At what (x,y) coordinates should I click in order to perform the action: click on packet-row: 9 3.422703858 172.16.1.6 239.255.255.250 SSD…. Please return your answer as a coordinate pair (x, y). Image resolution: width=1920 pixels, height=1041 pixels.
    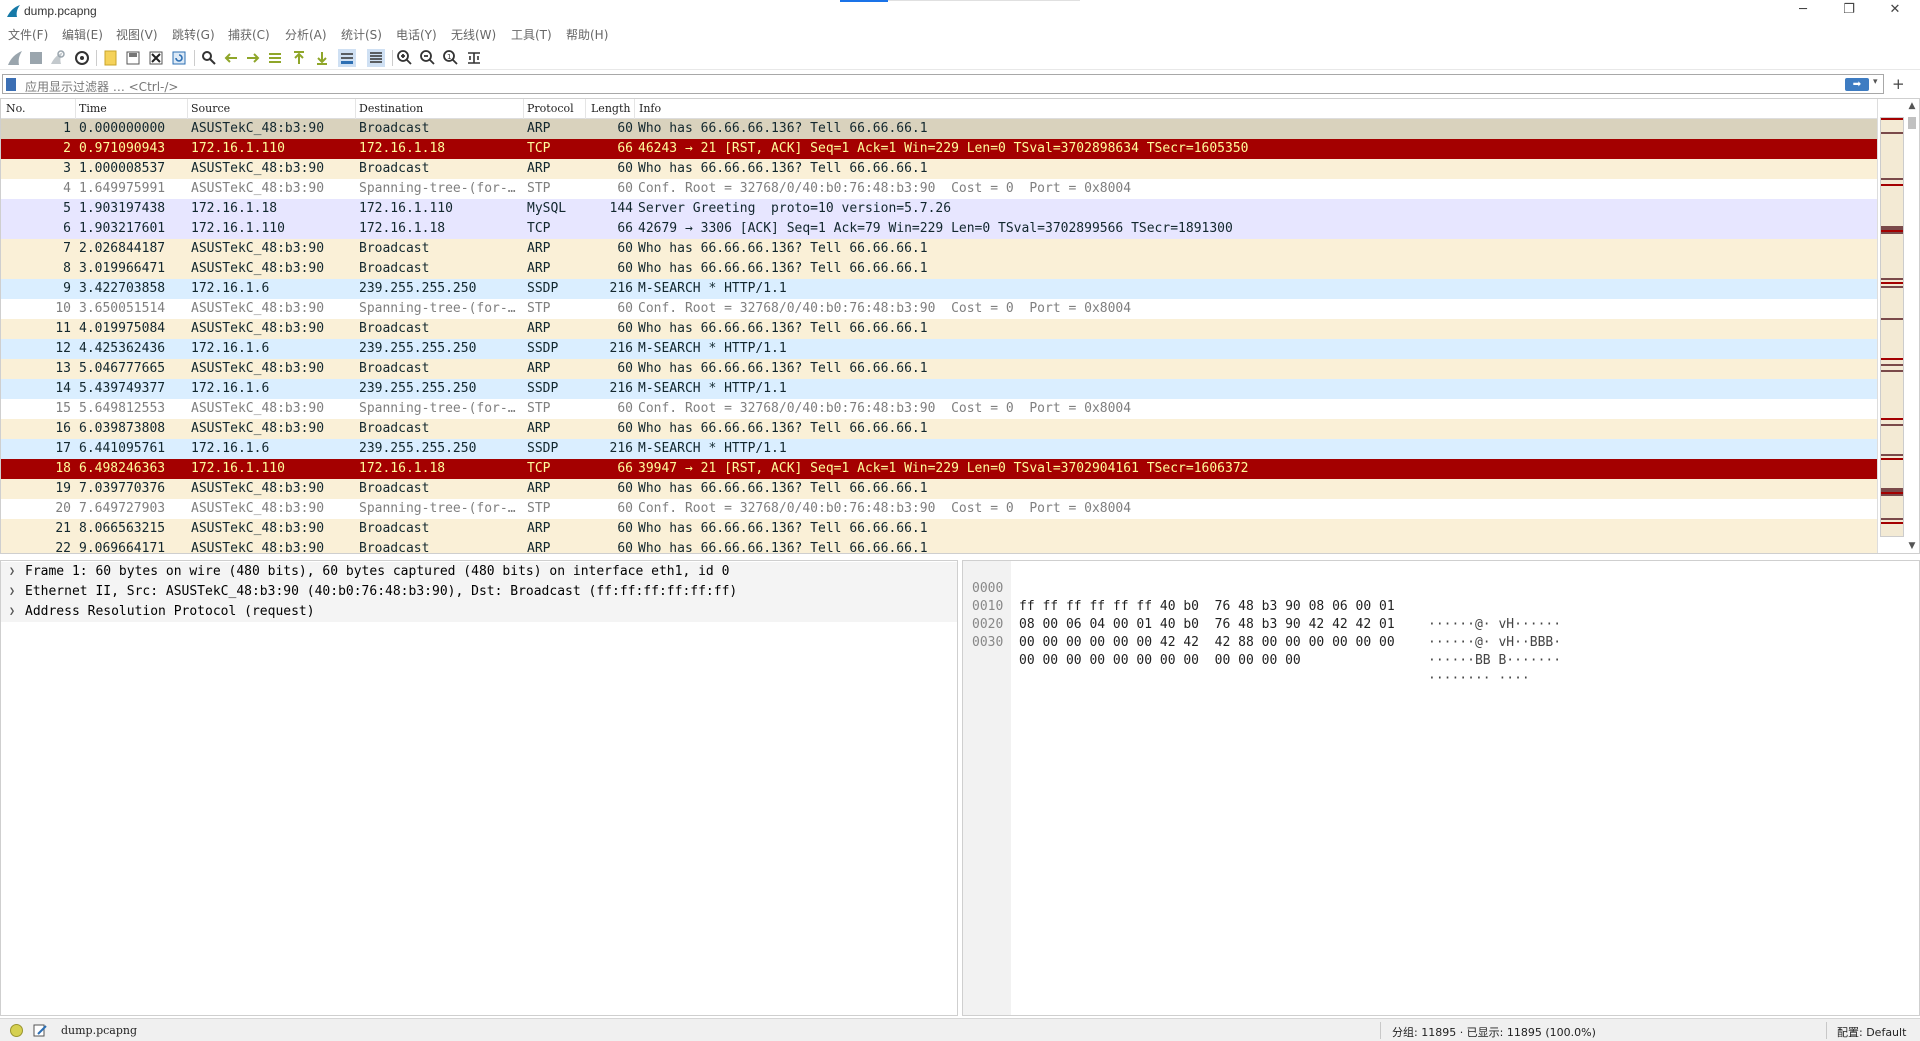
    Looking at the image, I should click on (939, 289).